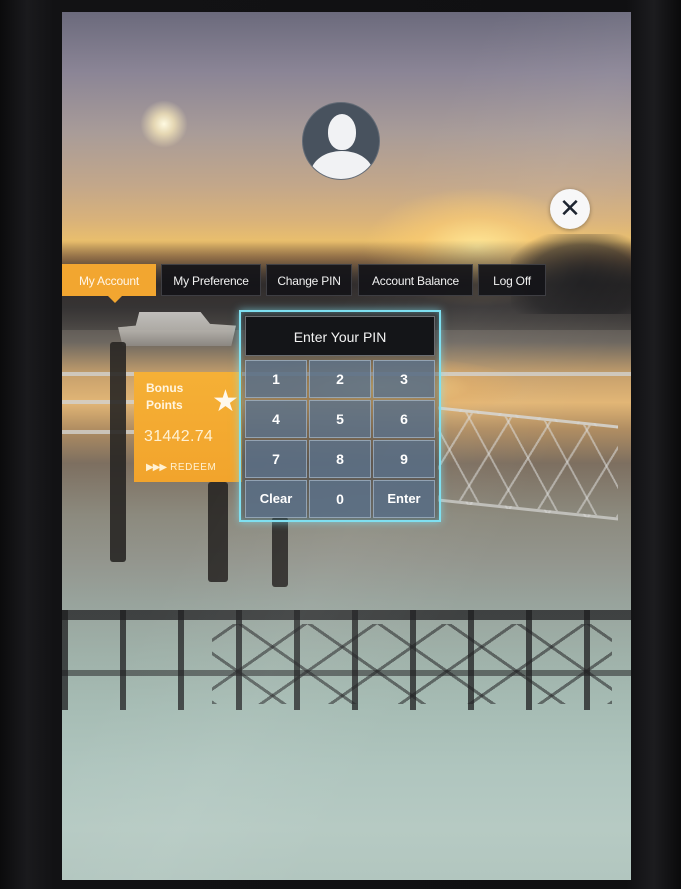 The width and height of the screenshot is (681, 889). I want to click on menu-item-label: Log Off, so click(512, 281).